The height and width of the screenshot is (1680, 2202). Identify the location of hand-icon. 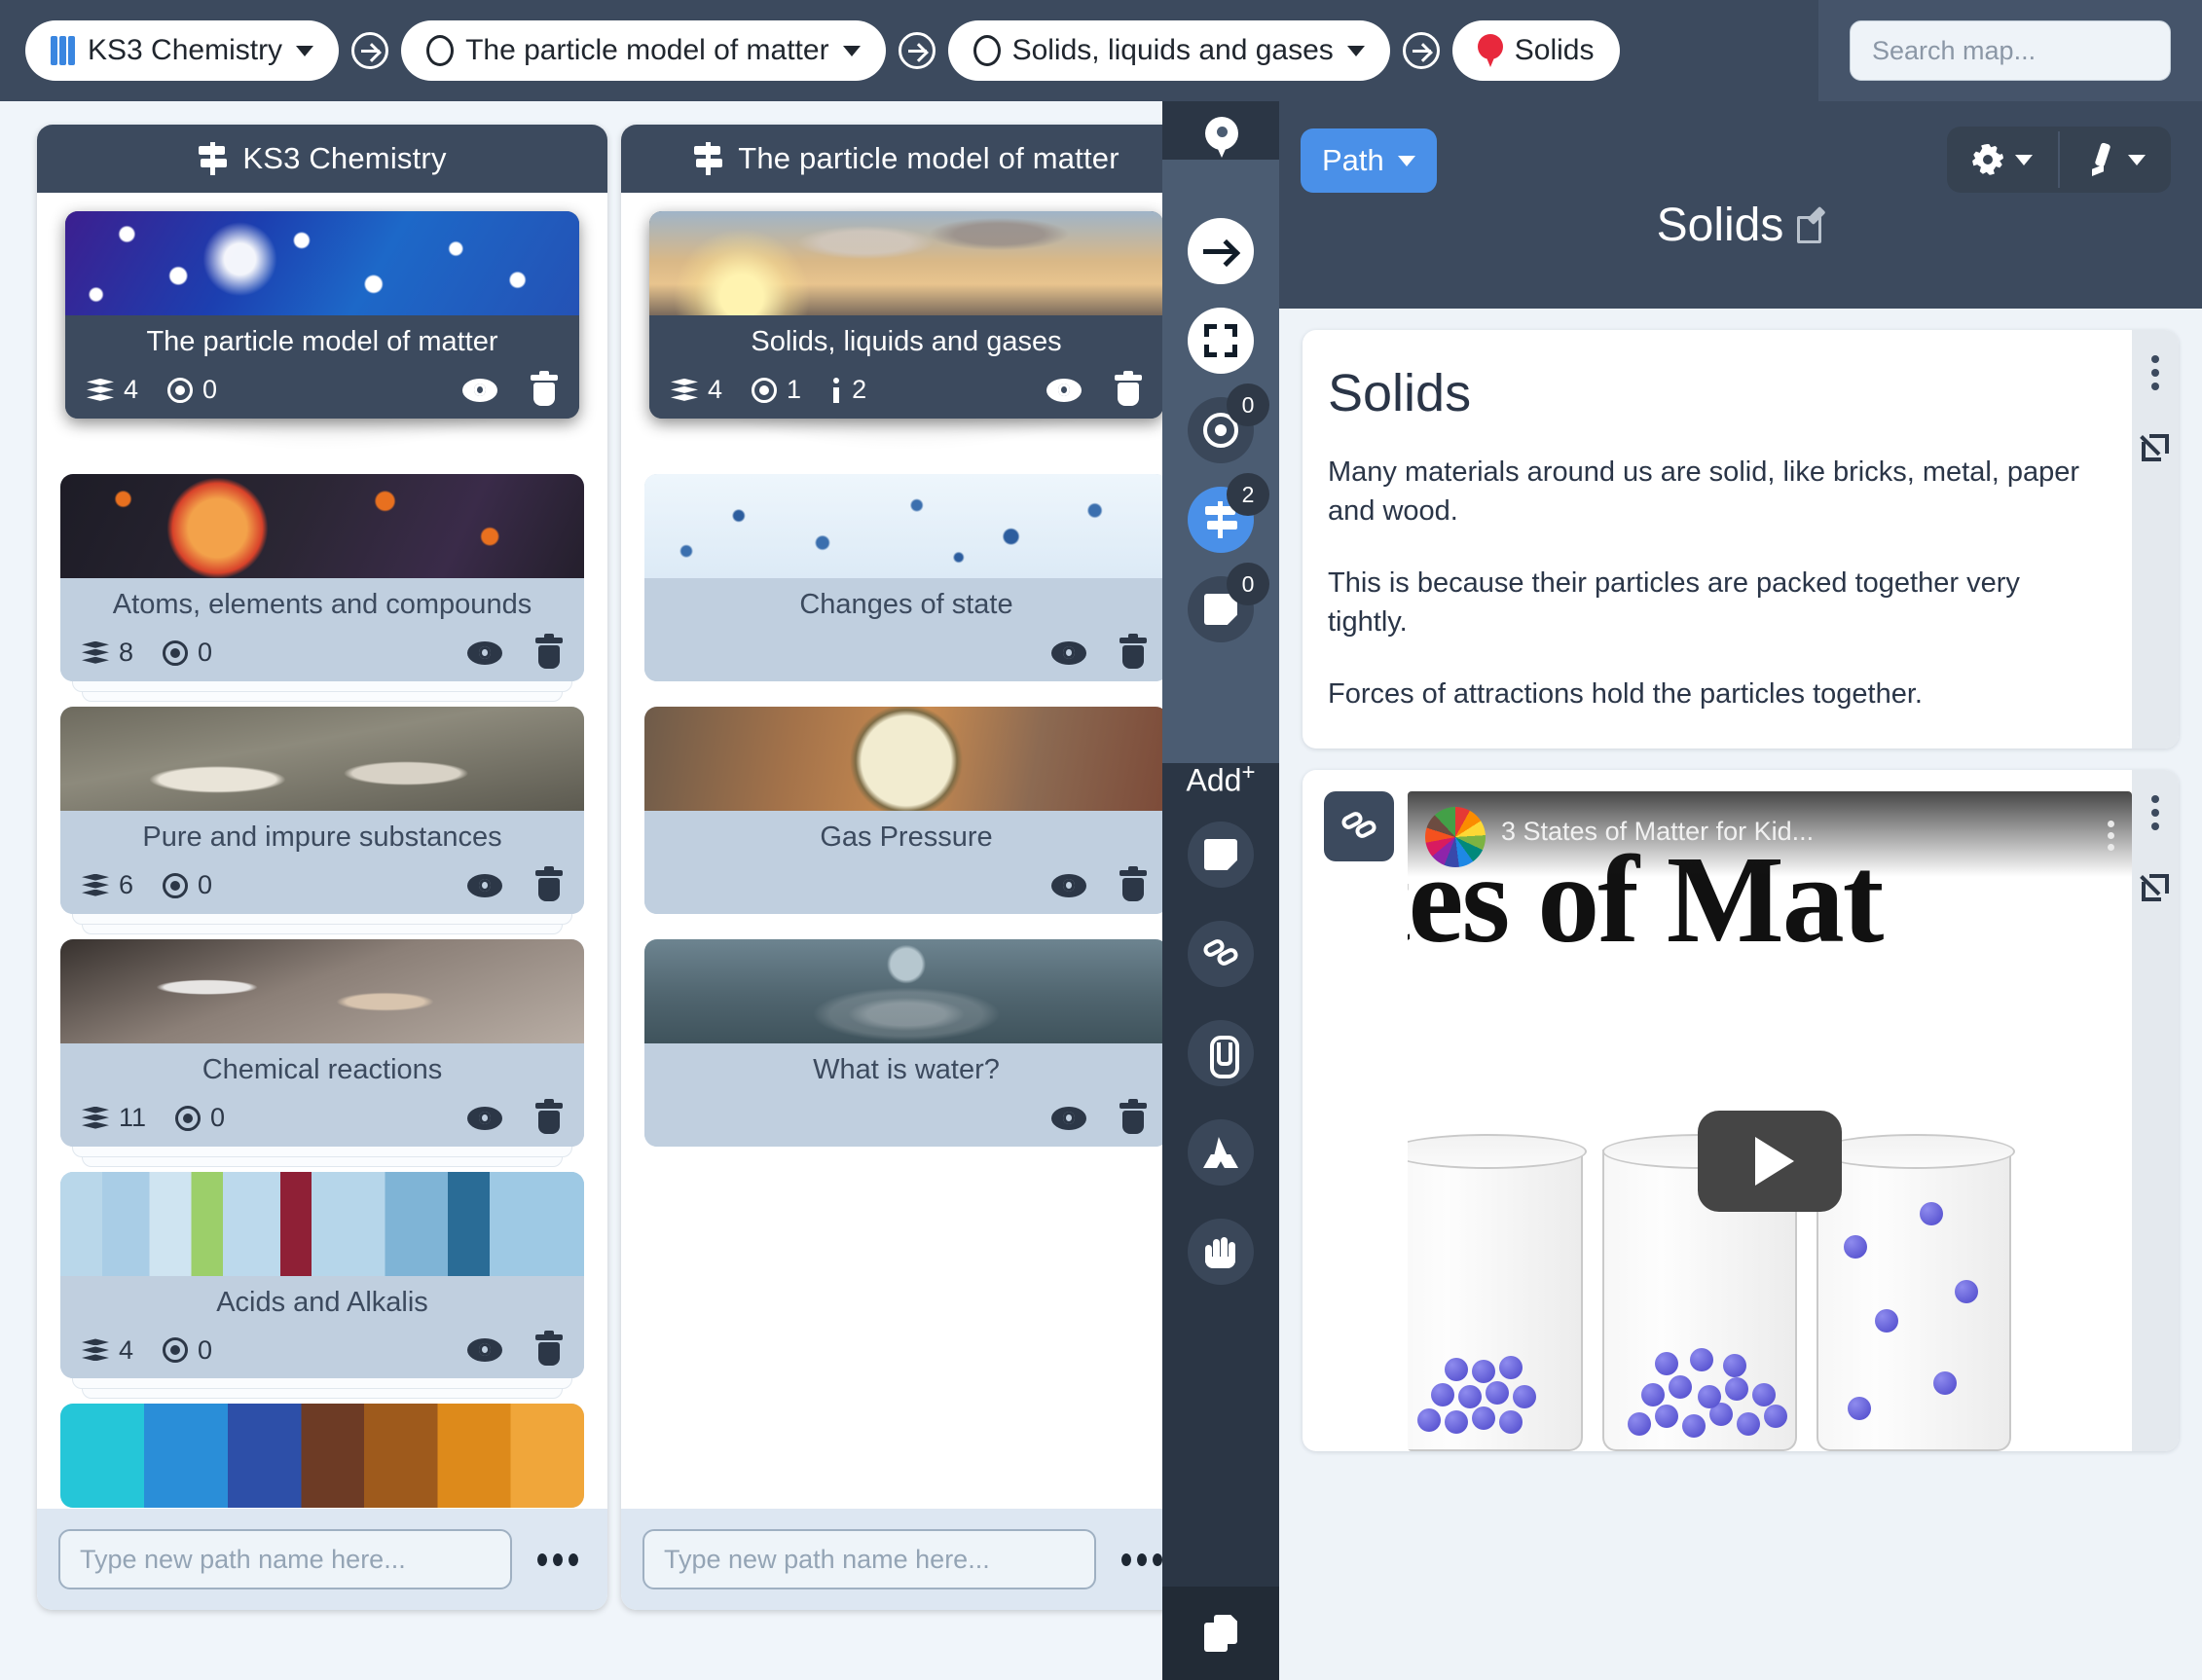
(1220, 1251).